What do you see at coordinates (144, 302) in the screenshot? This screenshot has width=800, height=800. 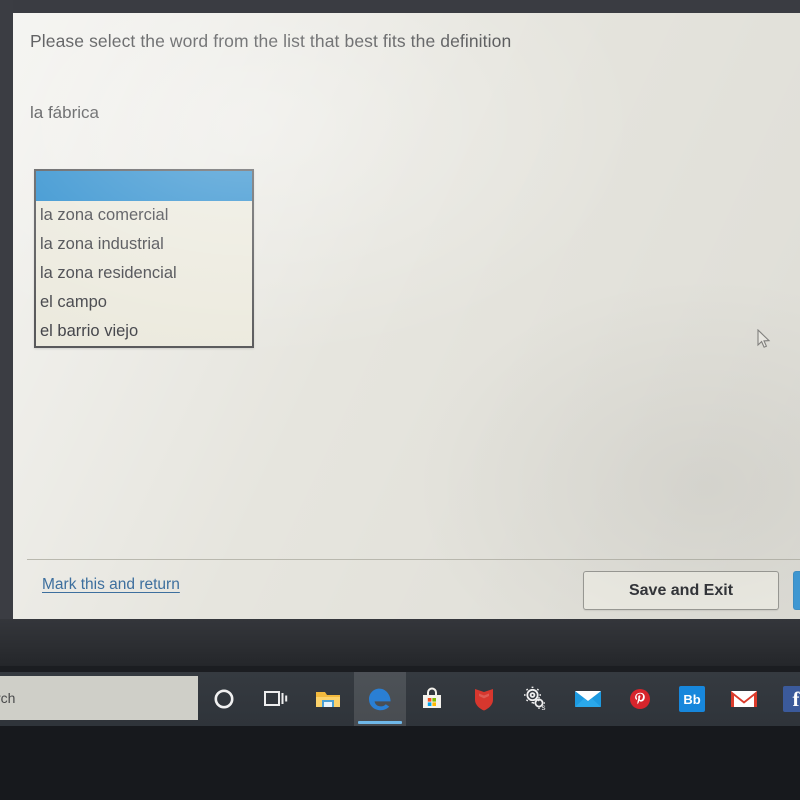 I see `list-option: el campo` at bounding box center [144, 302].